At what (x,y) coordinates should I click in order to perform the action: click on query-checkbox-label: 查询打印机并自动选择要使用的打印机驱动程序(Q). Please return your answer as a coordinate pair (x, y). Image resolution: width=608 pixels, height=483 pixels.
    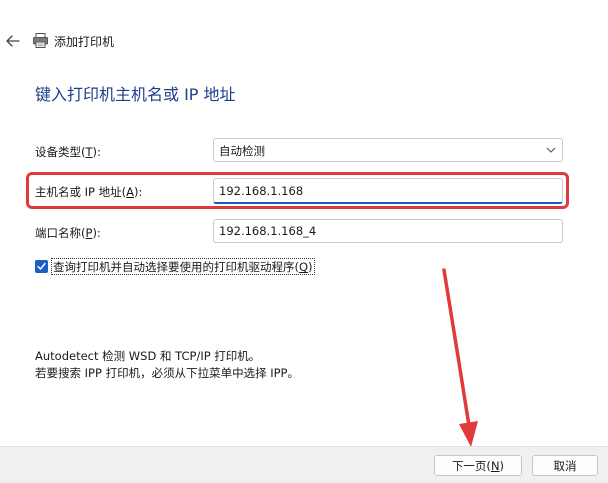
    Looking at the image, I should click on (183, 266).